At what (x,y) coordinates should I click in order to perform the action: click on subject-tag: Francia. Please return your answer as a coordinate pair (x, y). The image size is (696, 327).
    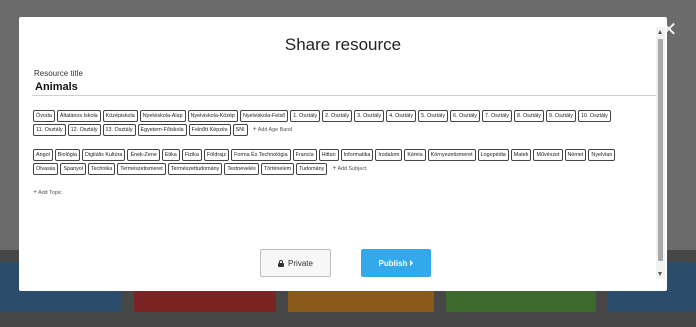
    Looking at the image, I should click on (304, 155).